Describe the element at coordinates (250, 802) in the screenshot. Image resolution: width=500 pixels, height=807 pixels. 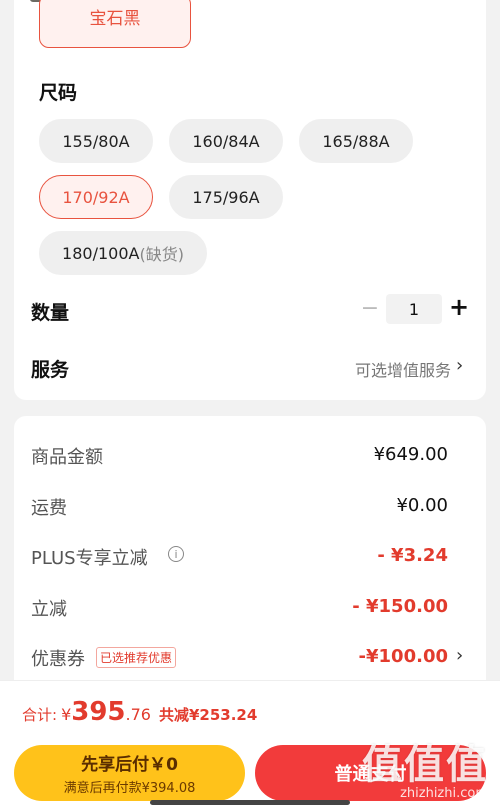
I see `home-indicator` at that location.